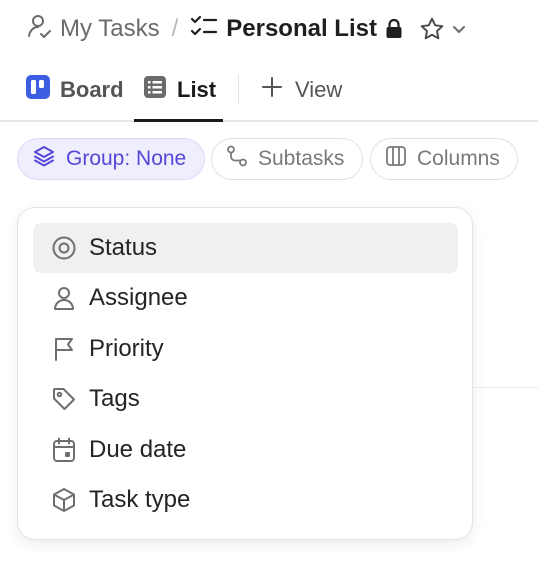 Image resolution: width=538 pixels, height=566 pixels. Describe the element at coordinates (245, 399) in the screenshot. I see `menu-item-tags: Tags` at that location.